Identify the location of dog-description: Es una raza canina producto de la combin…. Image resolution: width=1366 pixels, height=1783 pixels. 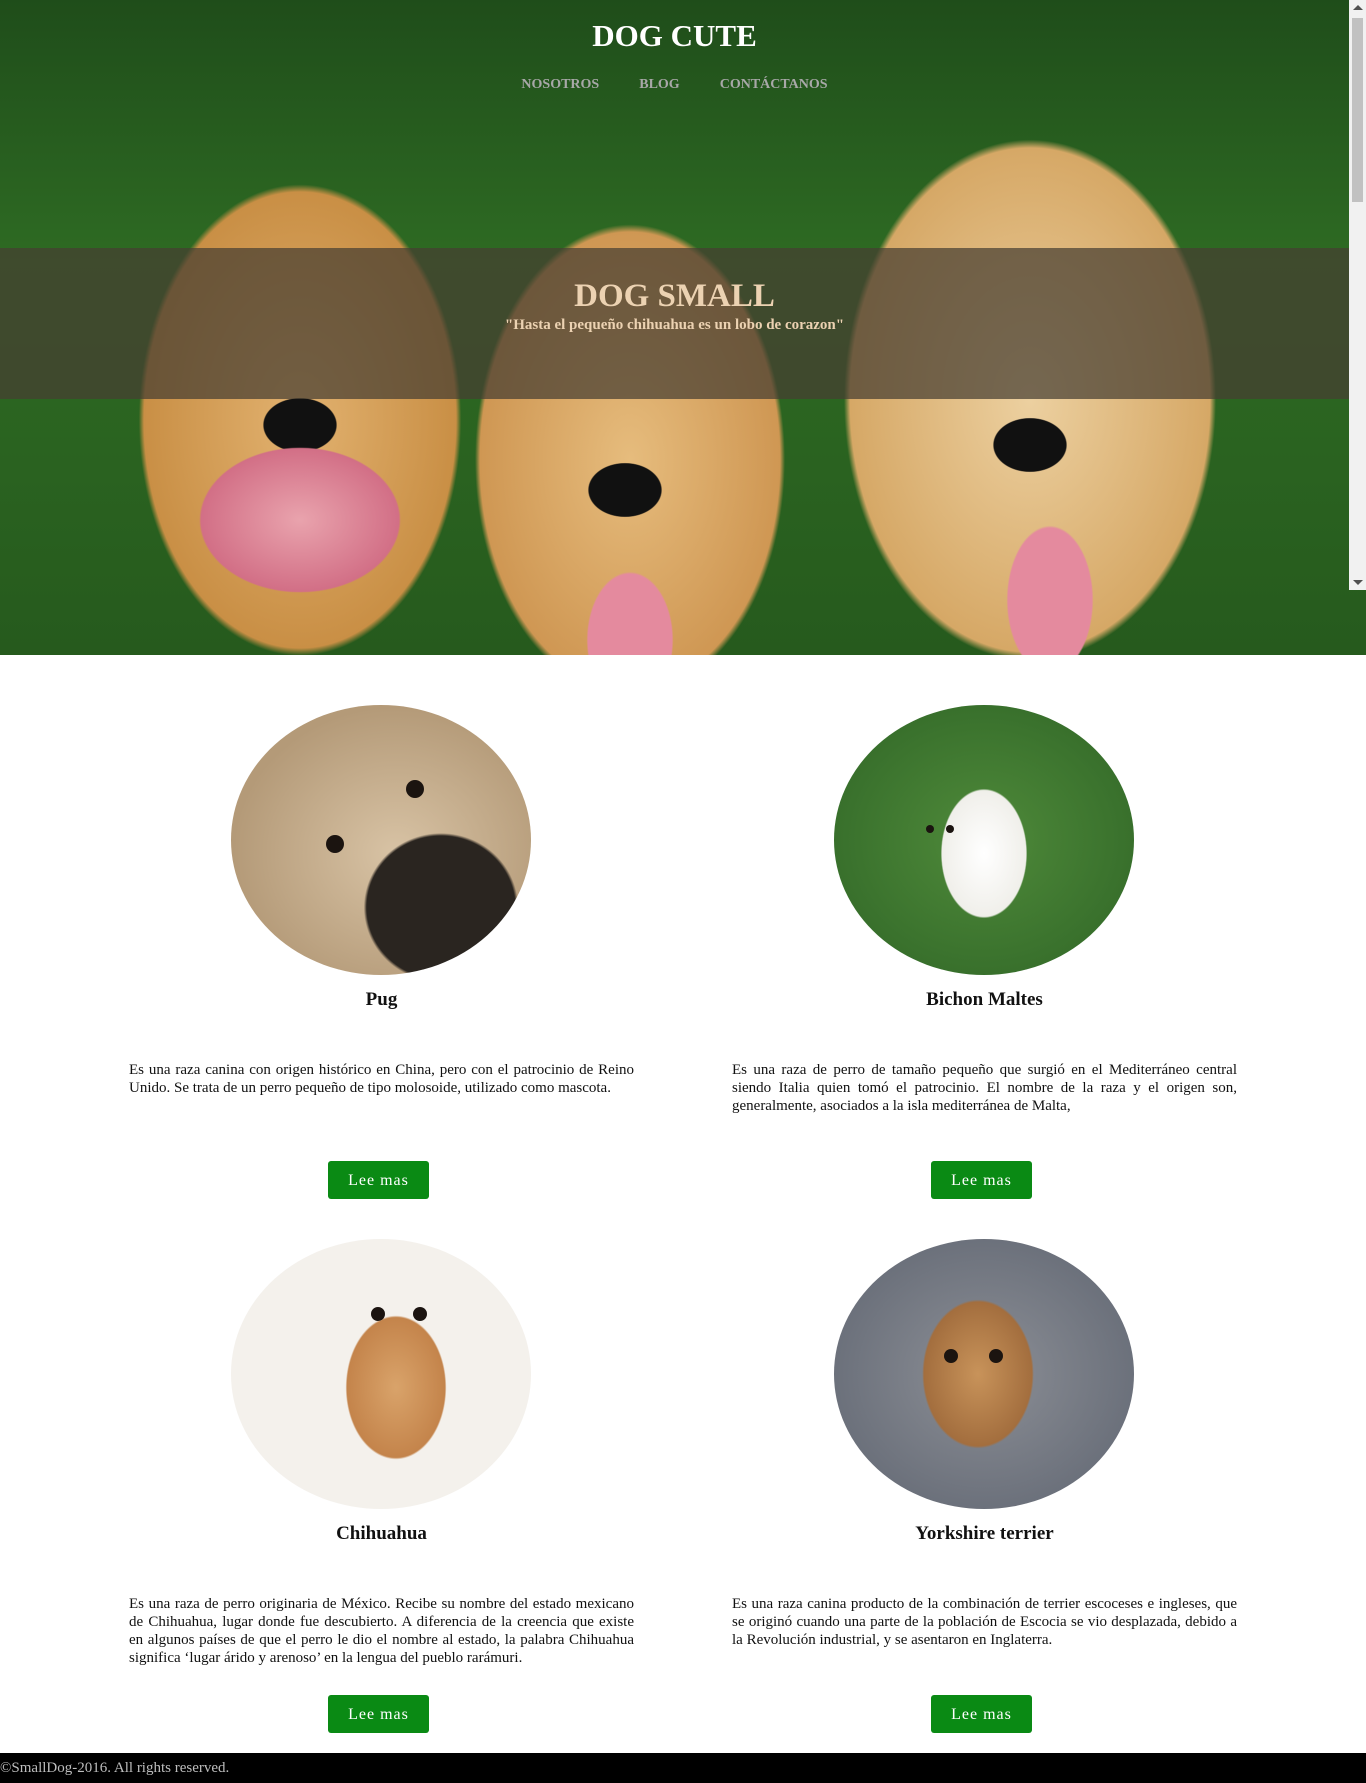
(984, 1622).